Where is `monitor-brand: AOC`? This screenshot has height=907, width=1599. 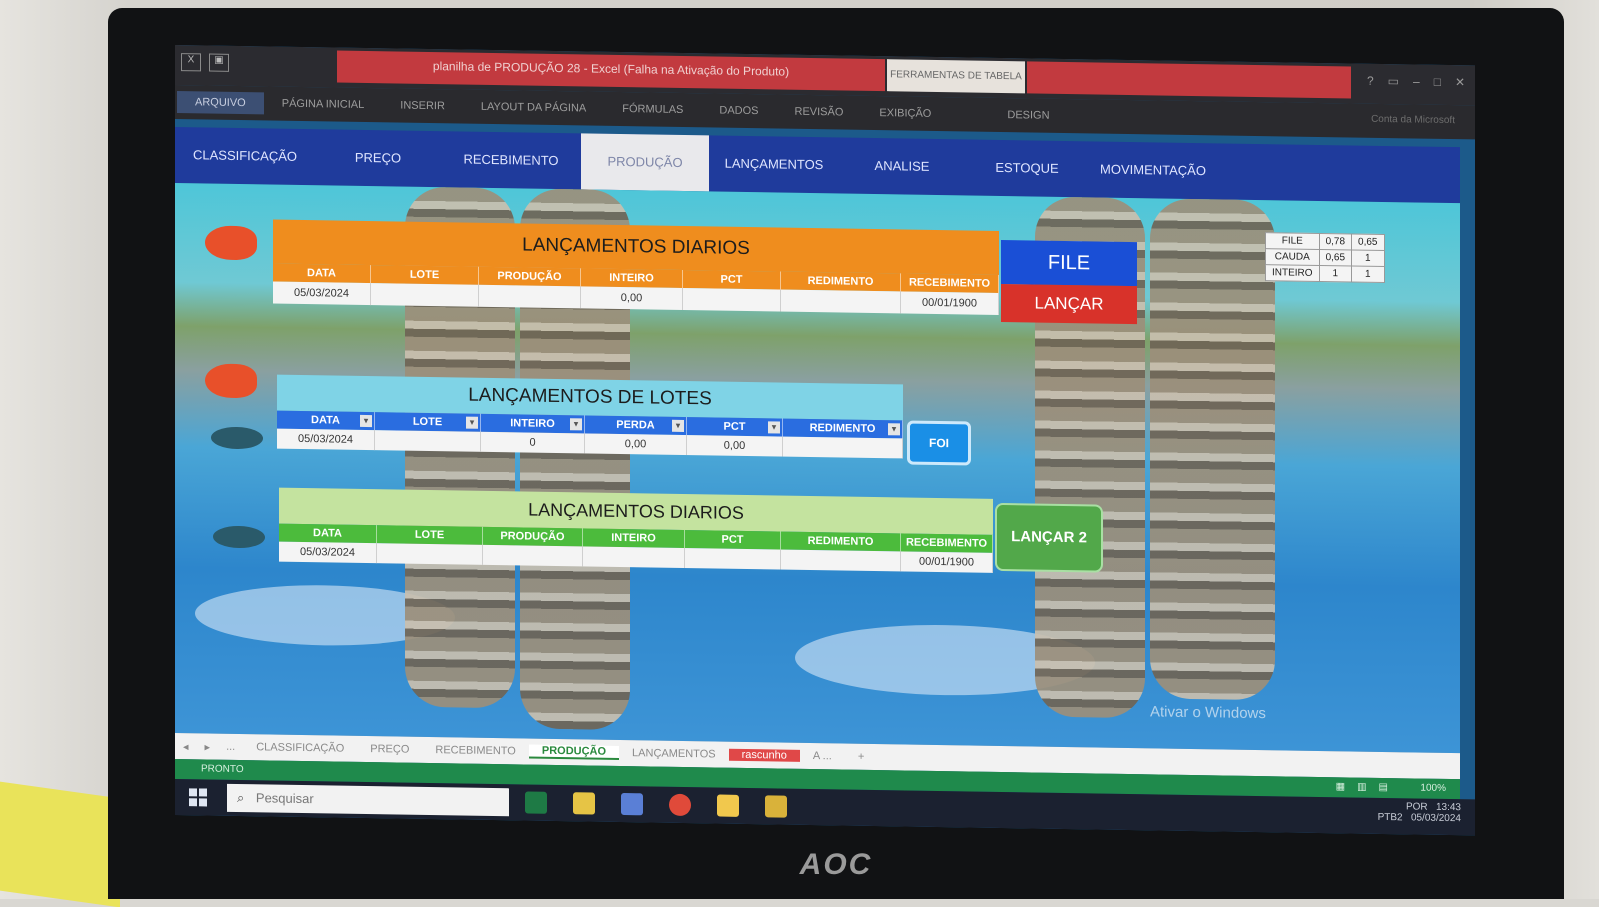 monitor-brand: AOC is located at coordinates (836, 864).